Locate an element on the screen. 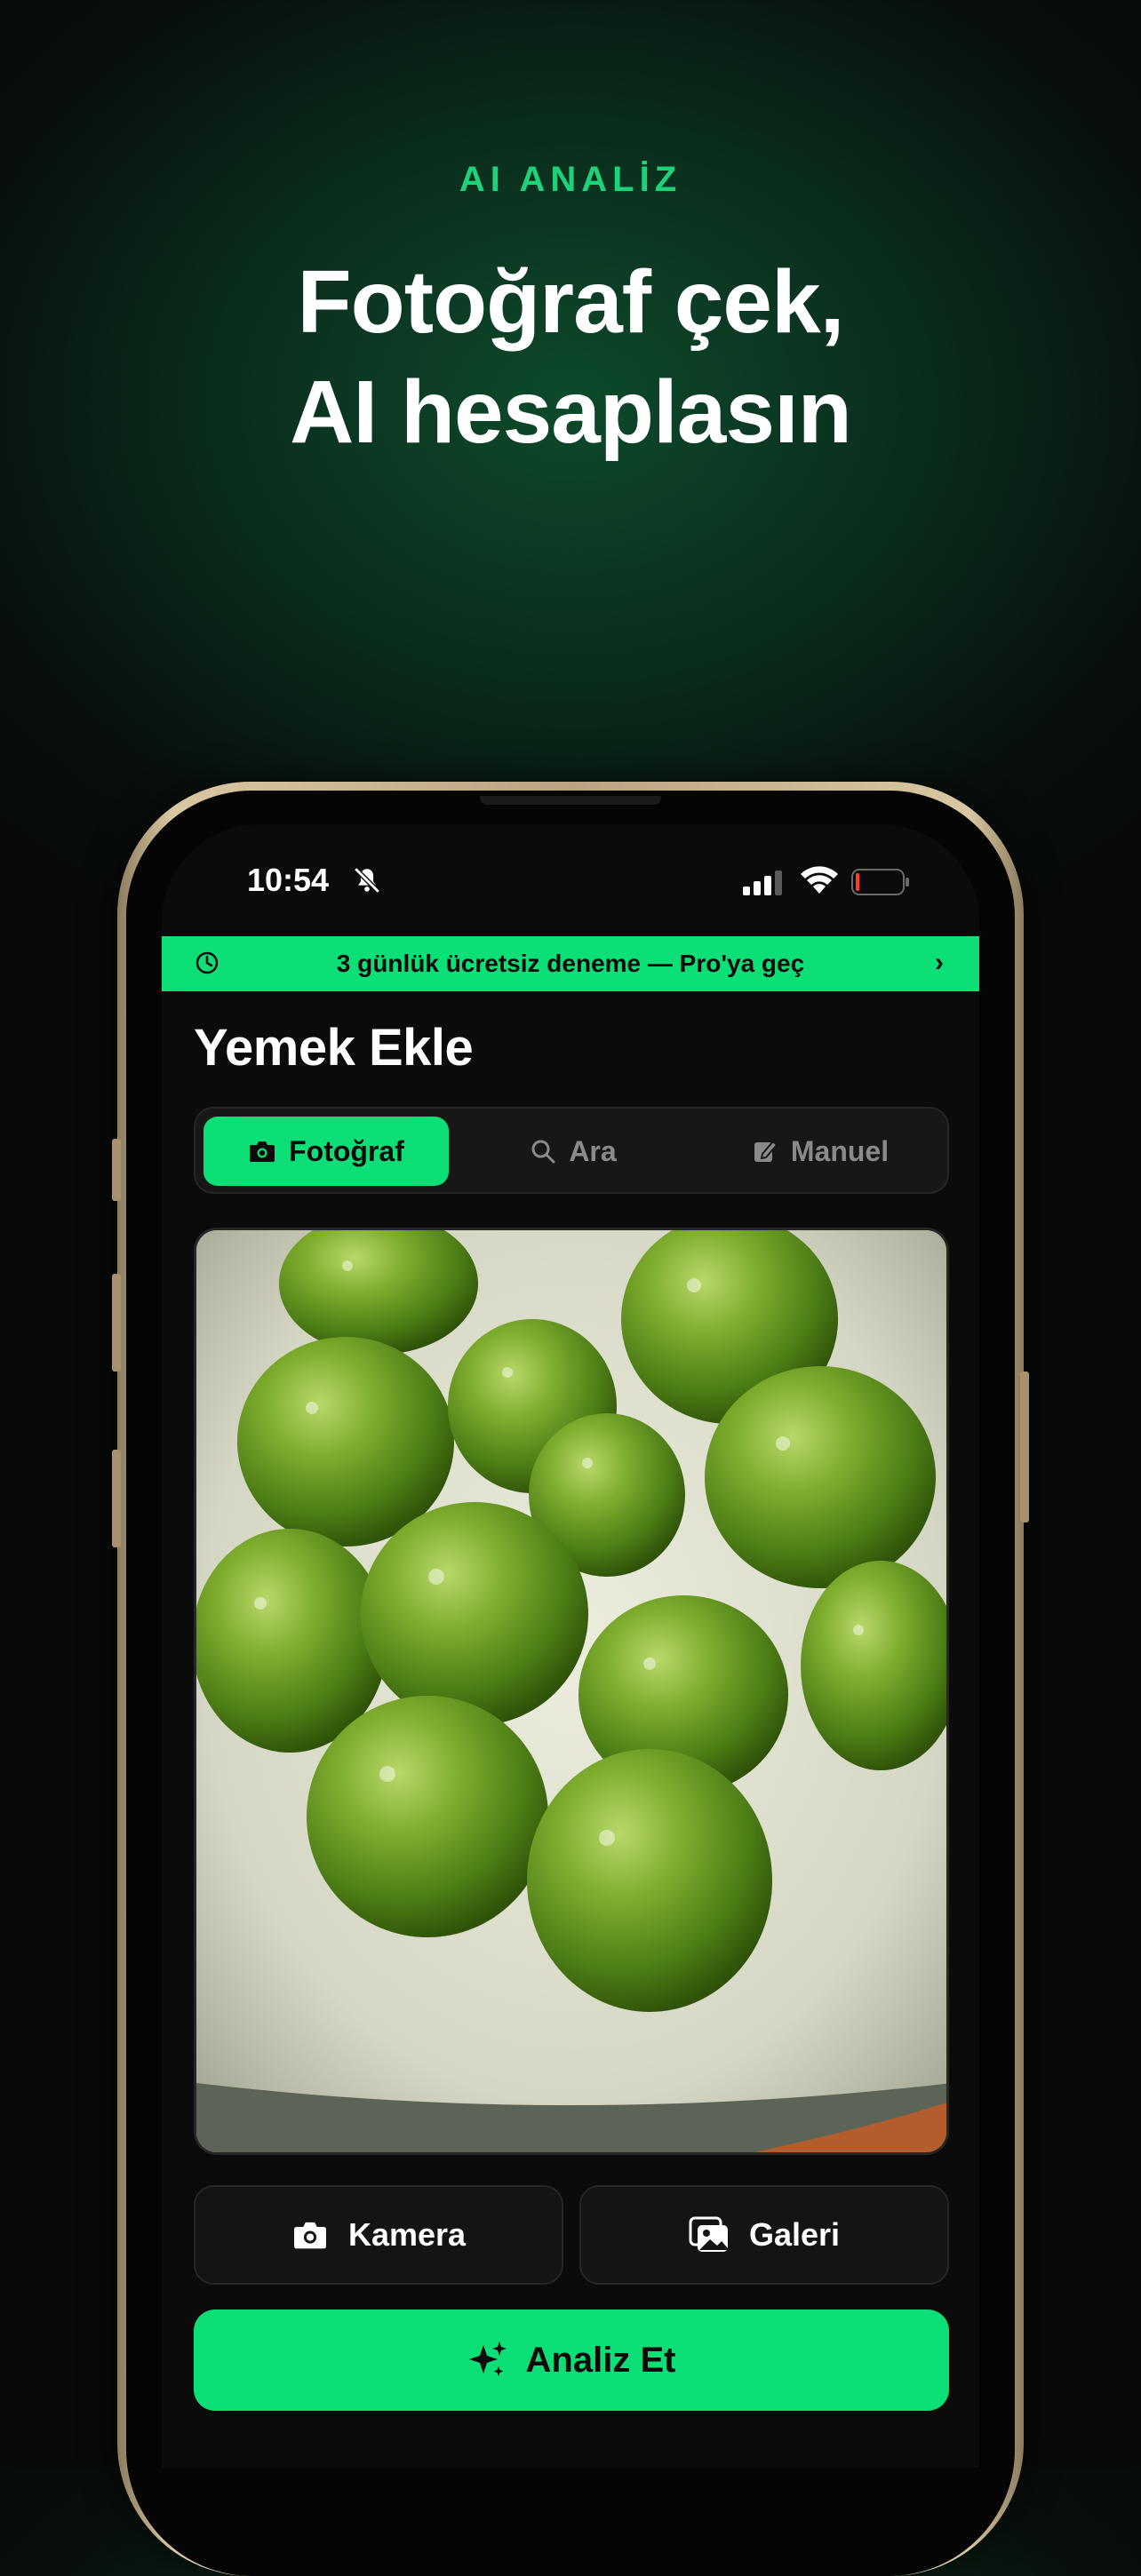 The height and width of the screenshot is (2576, 1141). promo-text: 3 günlük ücretsiz deneme — Pro'ya geç is located at coordinates (570, 963).